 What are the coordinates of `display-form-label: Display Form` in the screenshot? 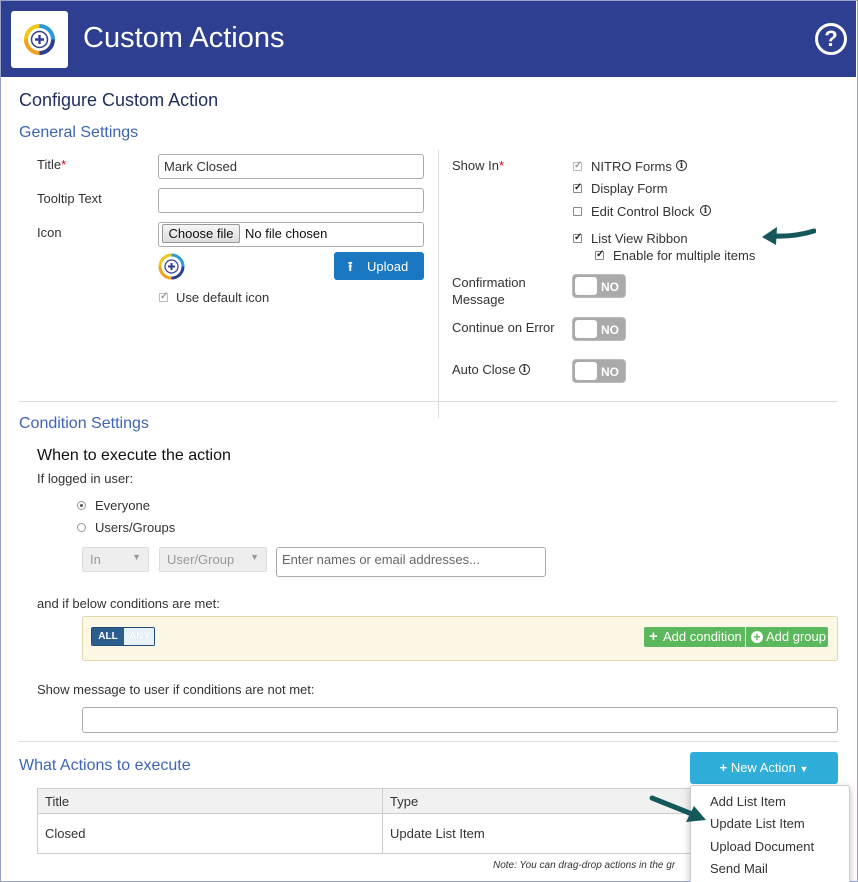 It's located at (629, 188).